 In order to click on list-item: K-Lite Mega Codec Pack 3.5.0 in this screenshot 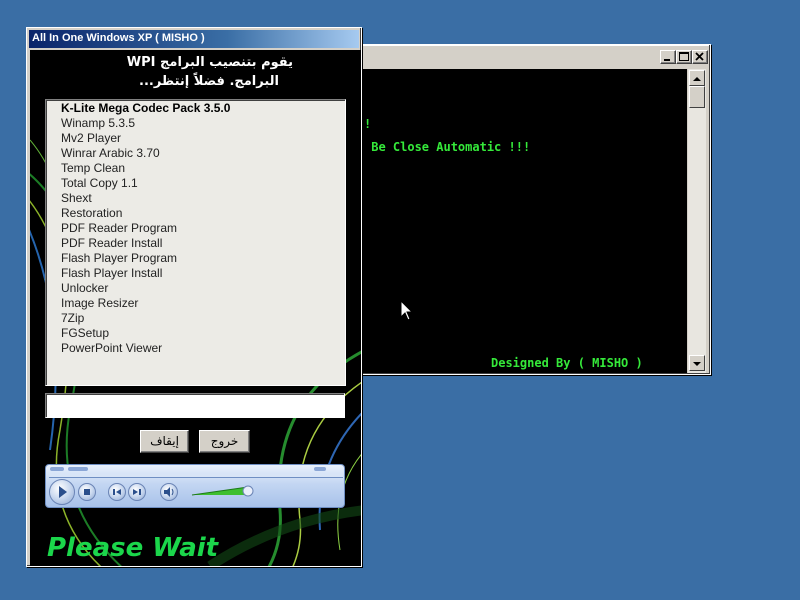, I will do `click(145, 108)`.